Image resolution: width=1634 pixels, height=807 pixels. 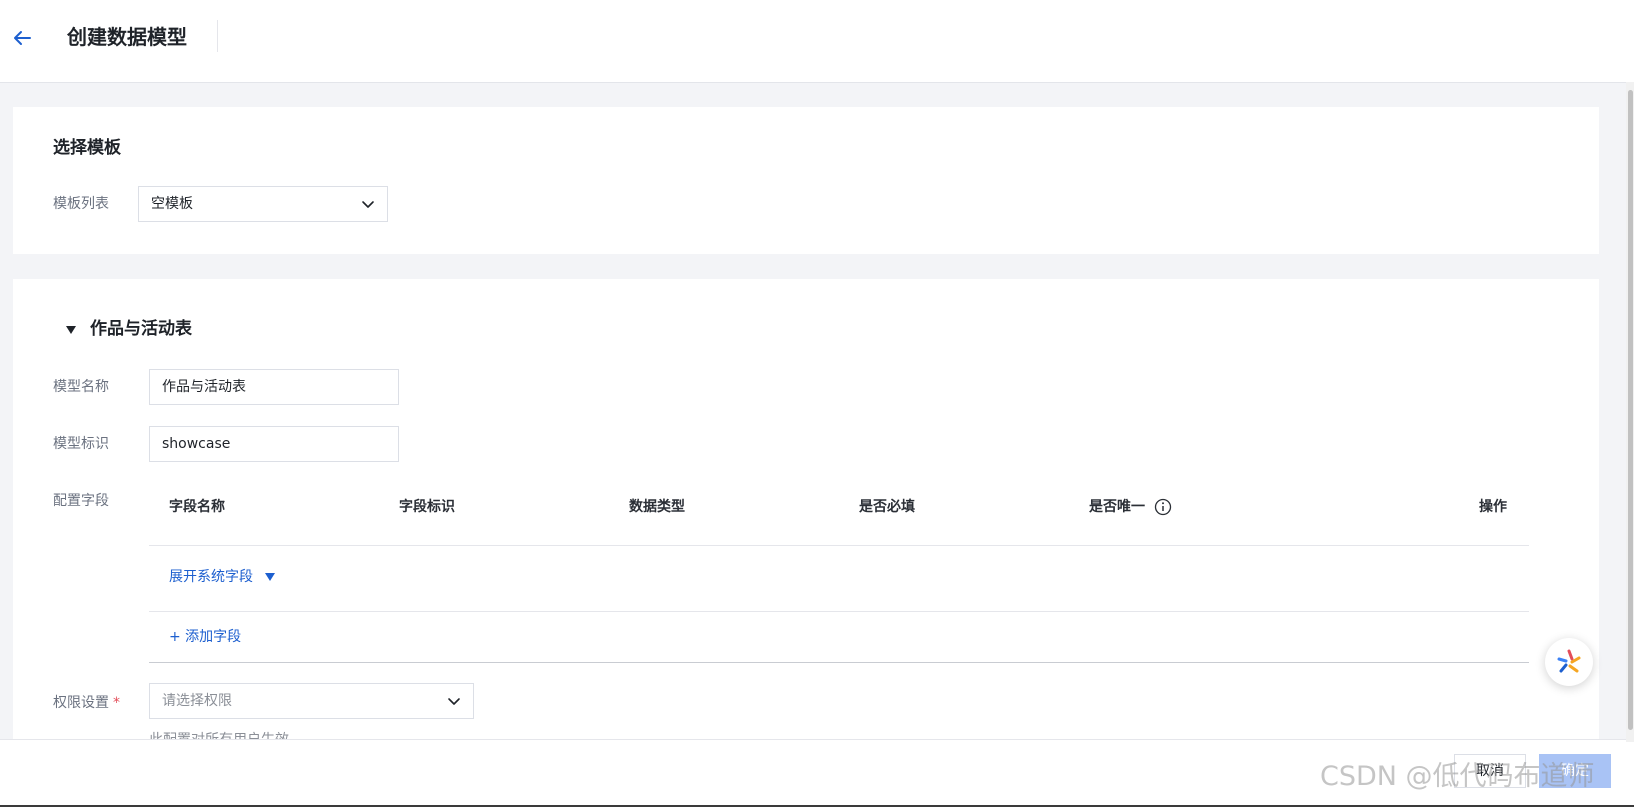 I want to click on scrollbar-thumb, so click(x=1630, y=410).